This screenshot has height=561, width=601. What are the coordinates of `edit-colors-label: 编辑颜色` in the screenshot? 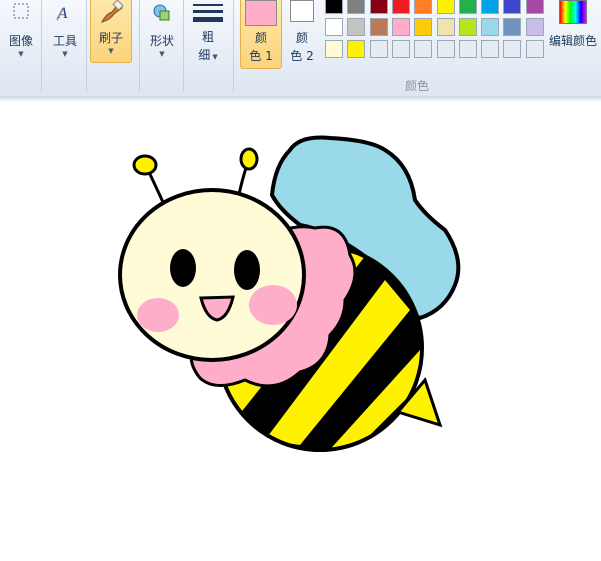 It's located at (572, 41).